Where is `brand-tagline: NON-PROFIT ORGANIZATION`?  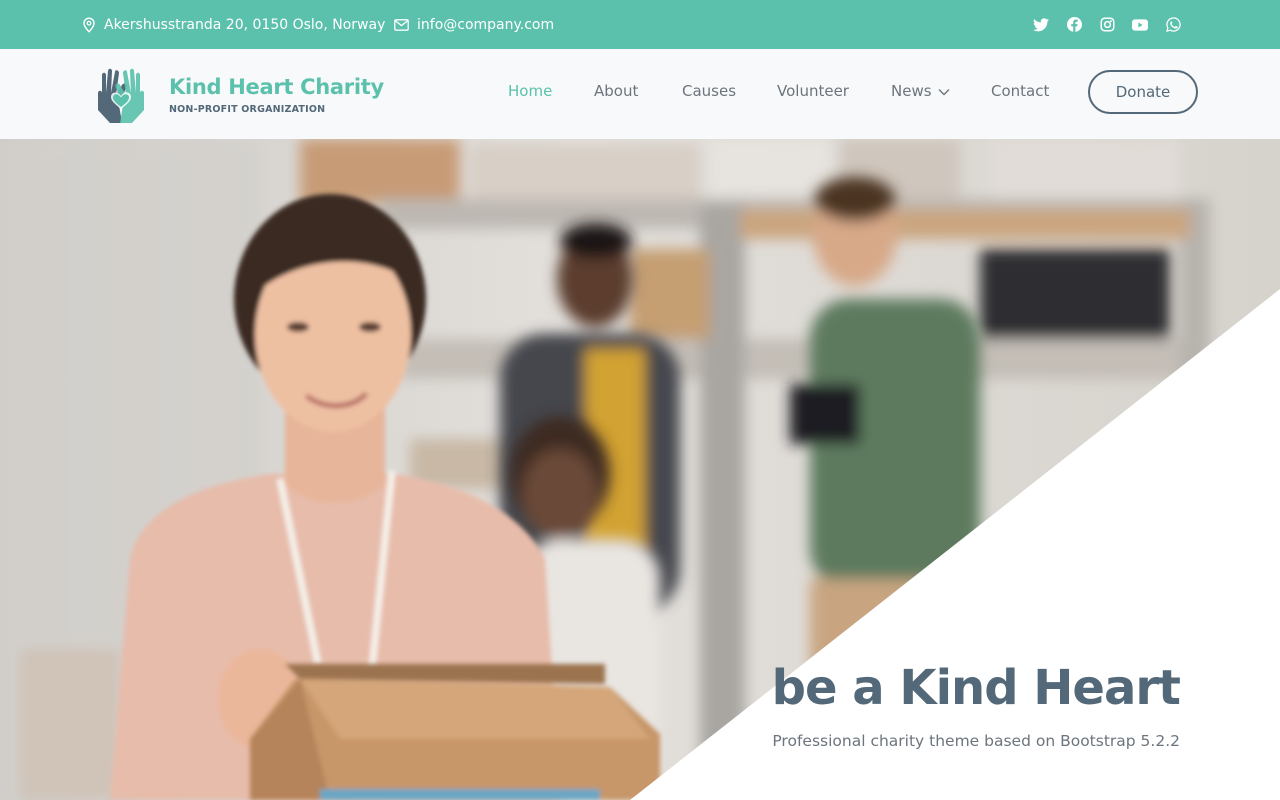 brand-tagline: NON-PROFIT ORGANIZATION is located at coordinates (247, 109).